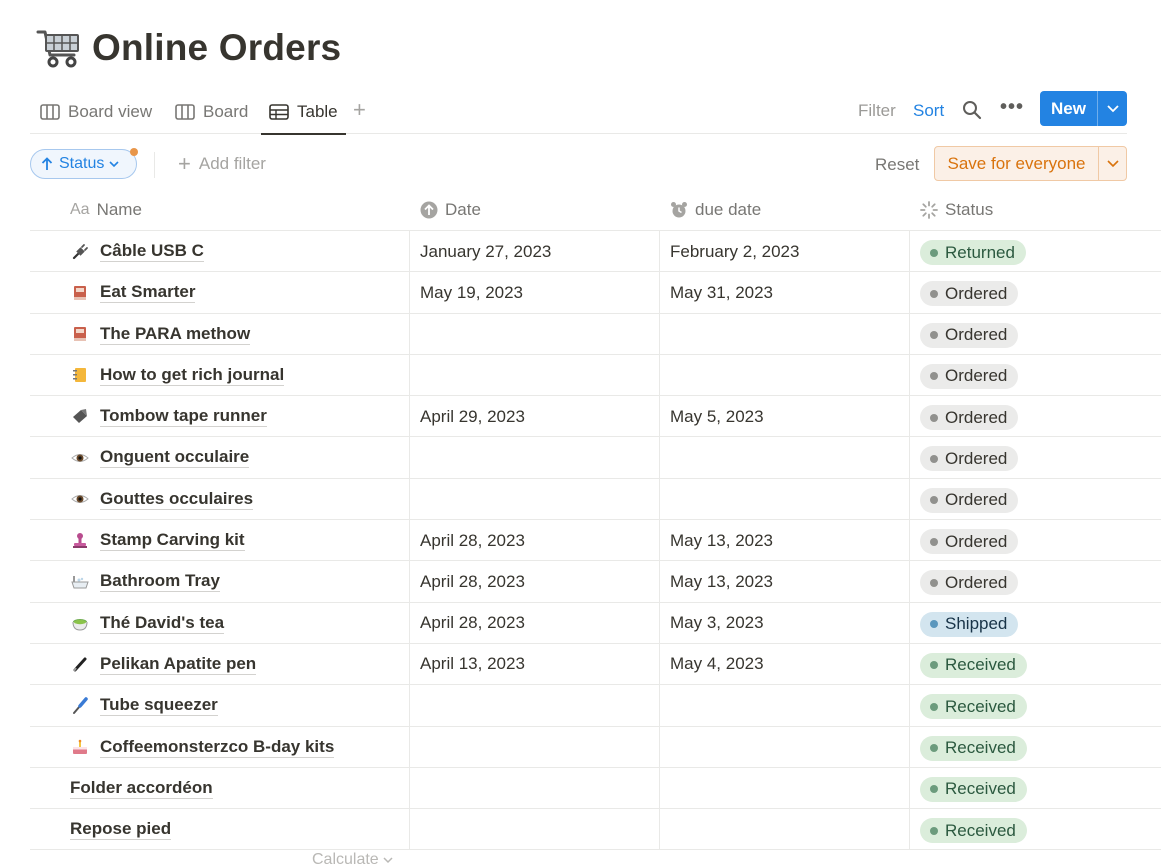 The height and width of the screenshot is (868, 1161). What do you see at coordinates (84, 163) in the screenshot?
I see `status-sort-chip: Status` at bounding box center [84, 163].